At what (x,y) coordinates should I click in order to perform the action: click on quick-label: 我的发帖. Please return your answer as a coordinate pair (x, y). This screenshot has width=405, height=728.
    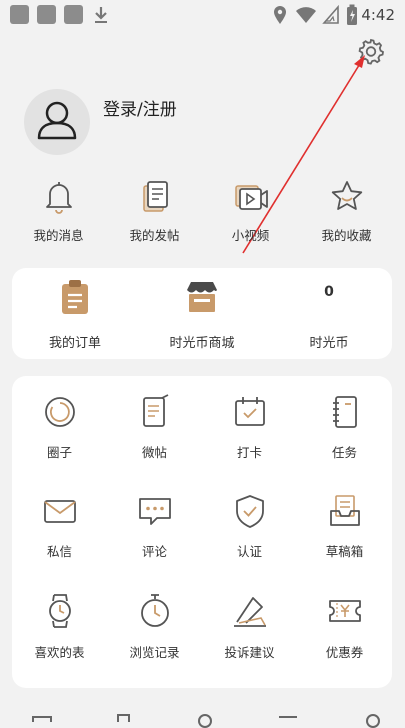
    Looking at the image, I should click on (154, 235).